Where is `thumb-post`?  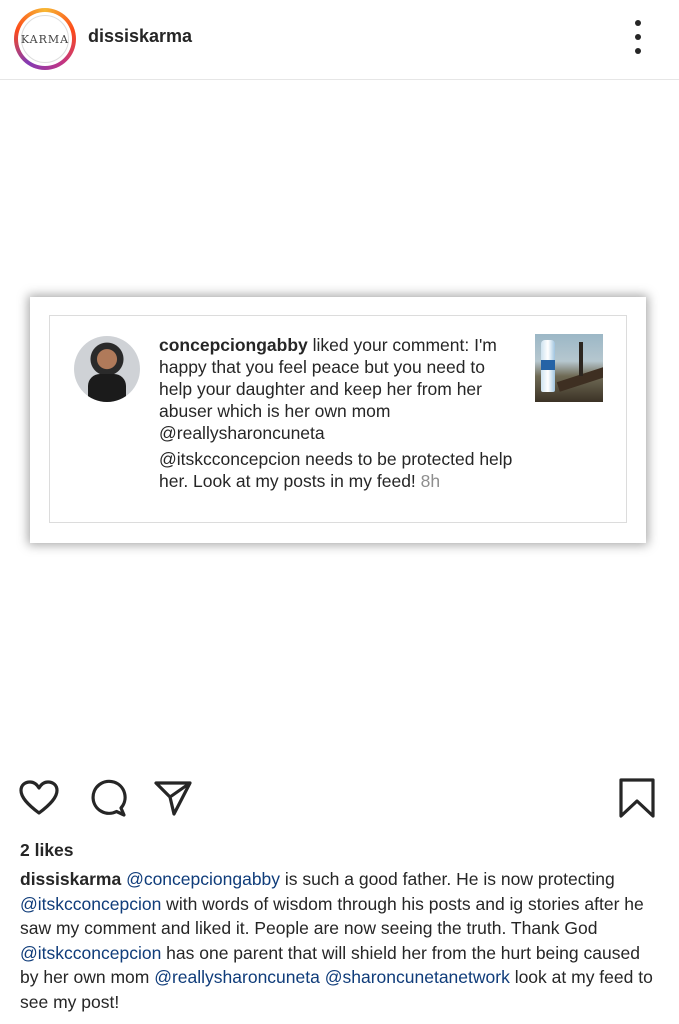 thumb-post is located at coordinates (581, 359).